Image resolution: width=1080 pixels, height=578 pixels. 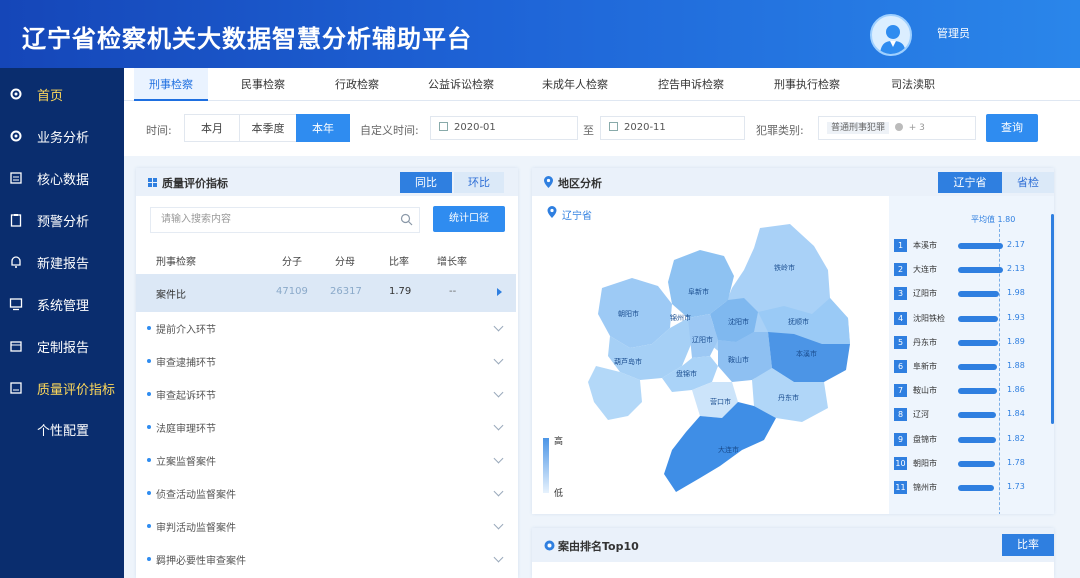 What do you see at coordinates (691, 84) in the screenshot?
I see `tab-complaint: 控告申诉检察` at bounding box center [691, 84].